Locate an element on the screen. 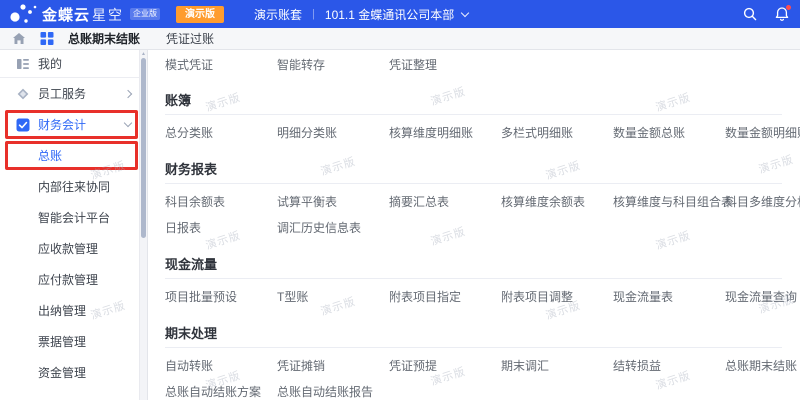 Image resolution: width=800 pixels, height=400 pixels. brand-subname: 星空 is located at coordinates (108, 14).